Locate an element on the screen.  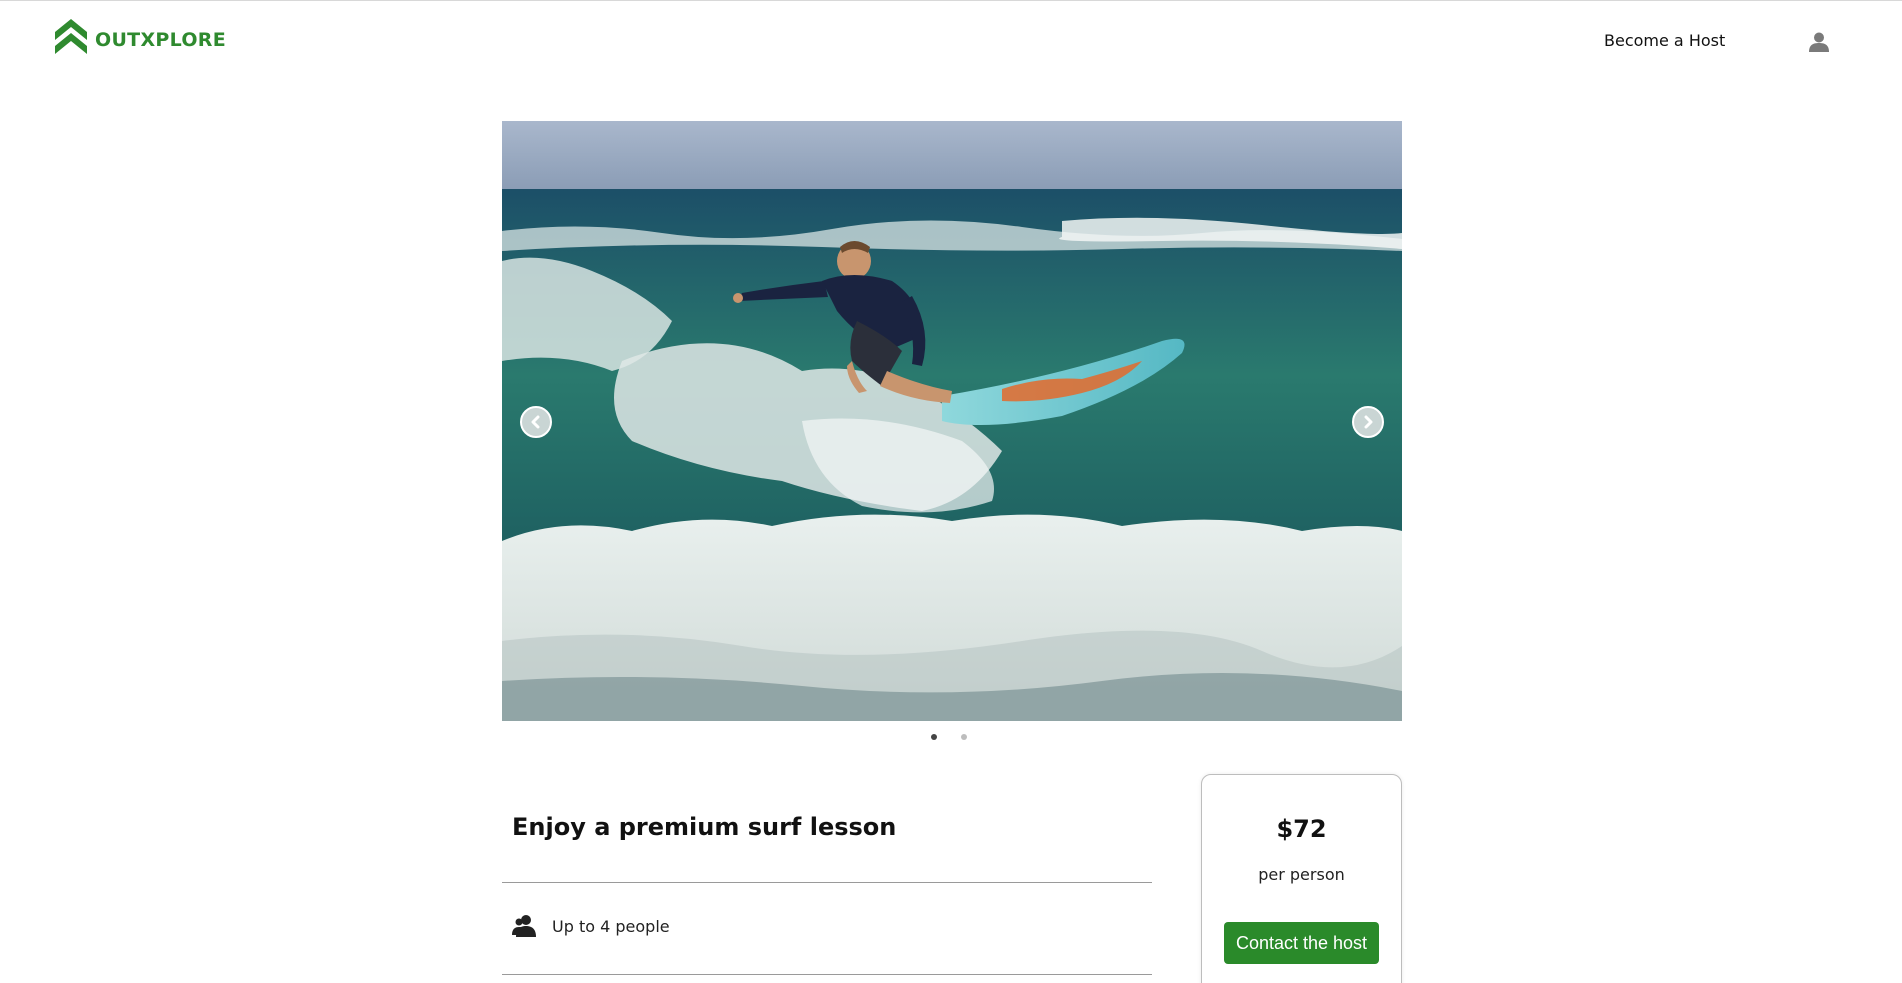
capacity-text: Up to 4 people is located at coordinates (611, 926).